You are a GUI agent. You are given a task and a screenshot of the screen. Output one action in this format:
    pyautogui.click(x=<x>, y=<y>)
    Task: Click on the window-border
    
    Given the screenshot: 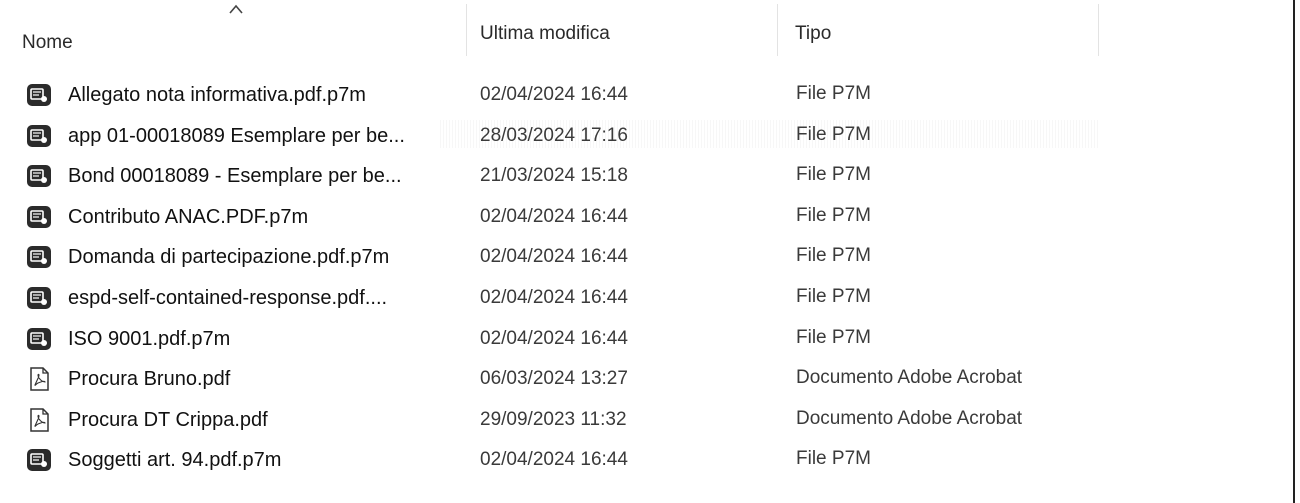 What is the action you would take?
    pyautogui.click(x=1294, y=251)
    